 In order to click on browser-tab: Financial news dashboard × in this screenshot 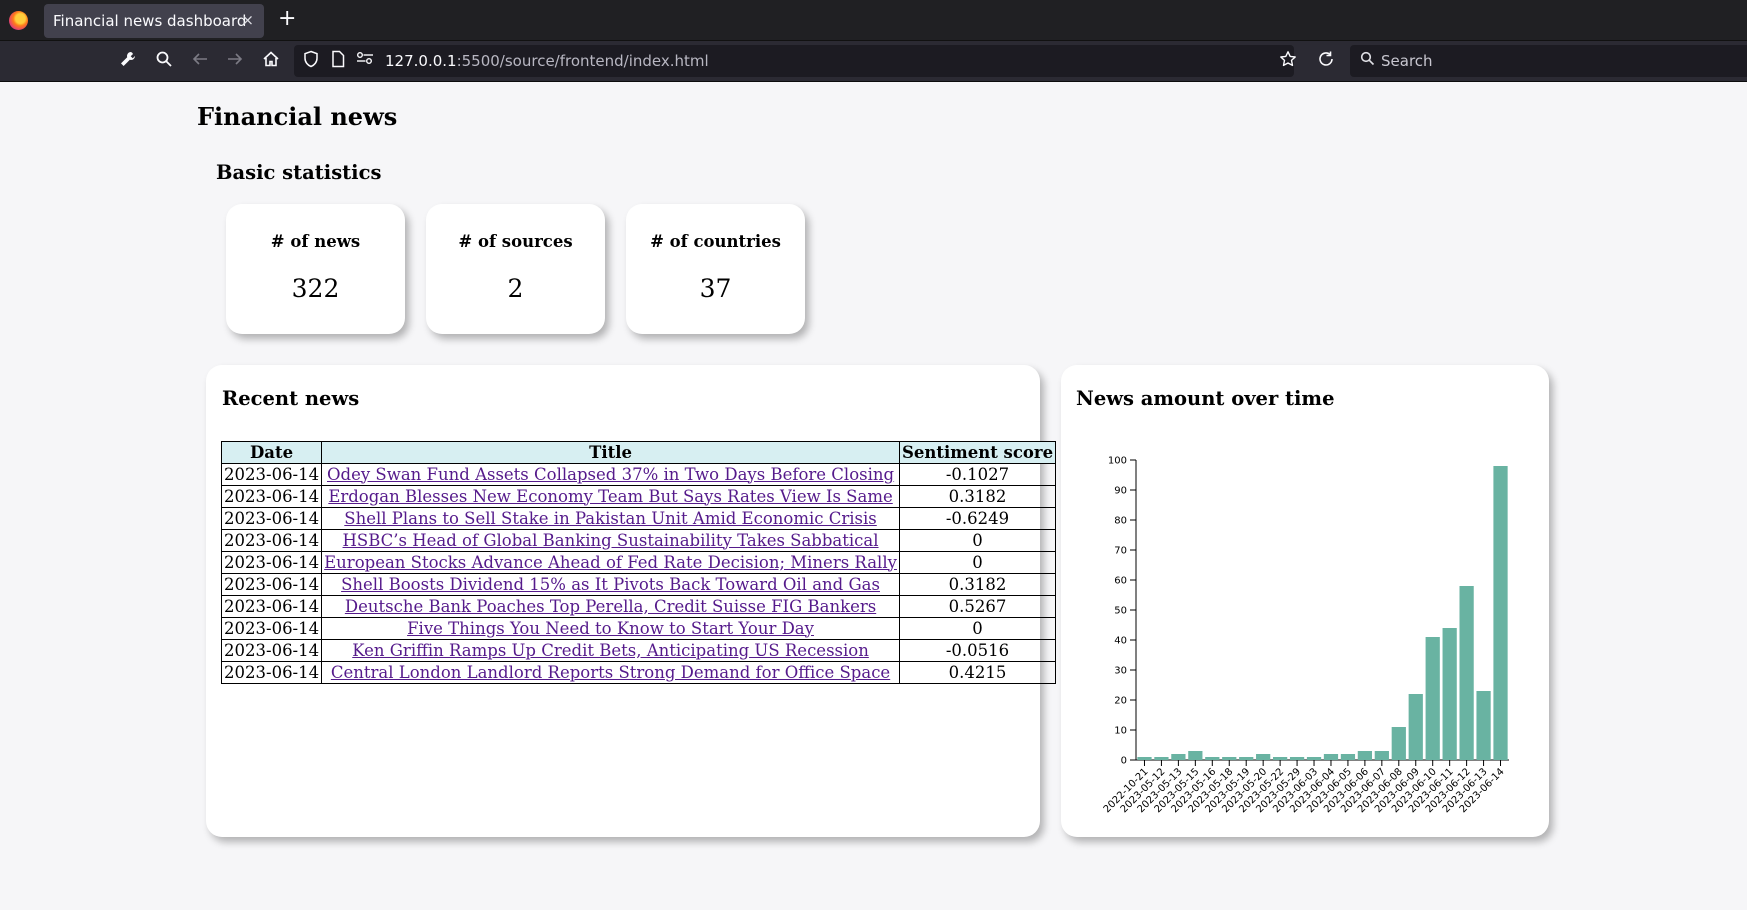, I will do `click(154, 21)`.